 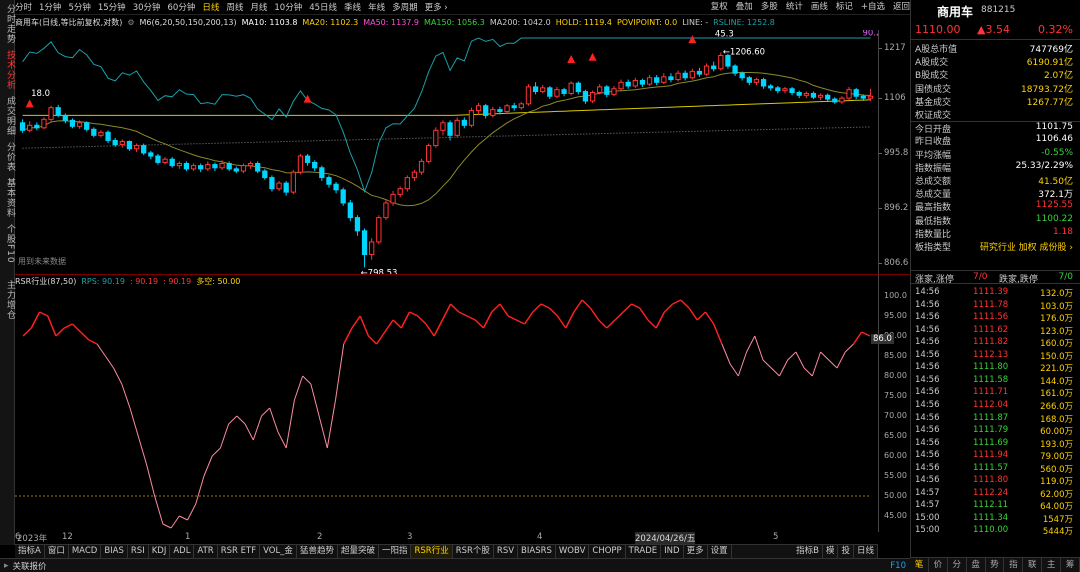 I want to click on price-tick-4: 806.6, so click(x=896, y=263).